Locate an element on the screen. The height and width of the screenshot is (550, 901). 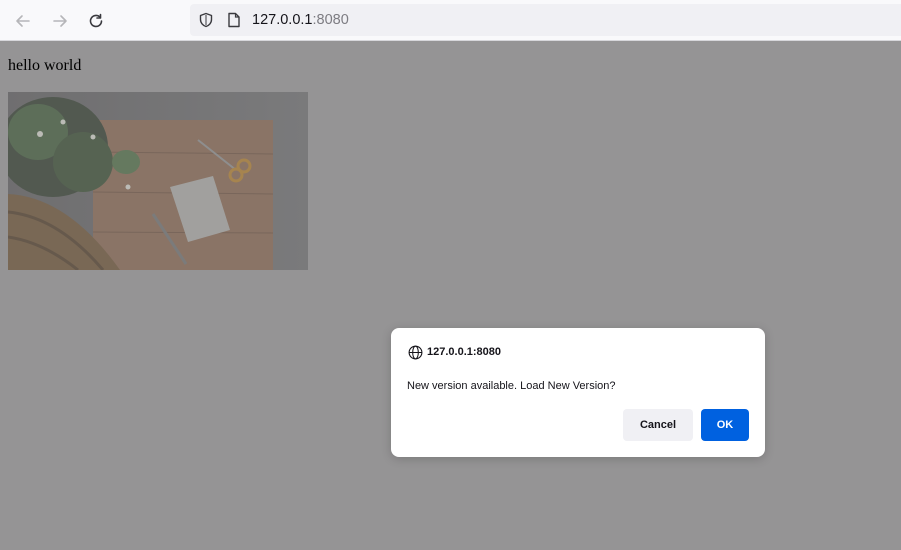
url-text: 127.0.0.1:8080 is located at coordinates (300, 20).